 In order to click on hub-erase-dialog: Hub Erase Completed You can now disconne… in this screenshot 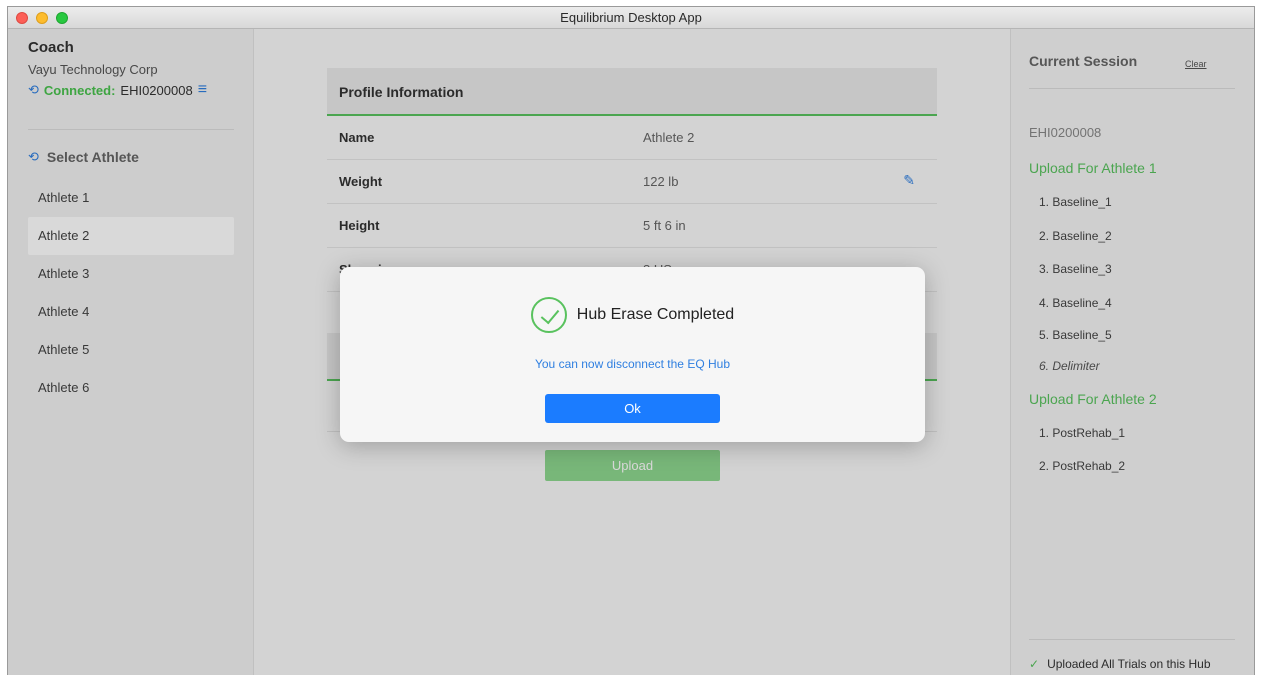, I will do `click(632, 354)`.